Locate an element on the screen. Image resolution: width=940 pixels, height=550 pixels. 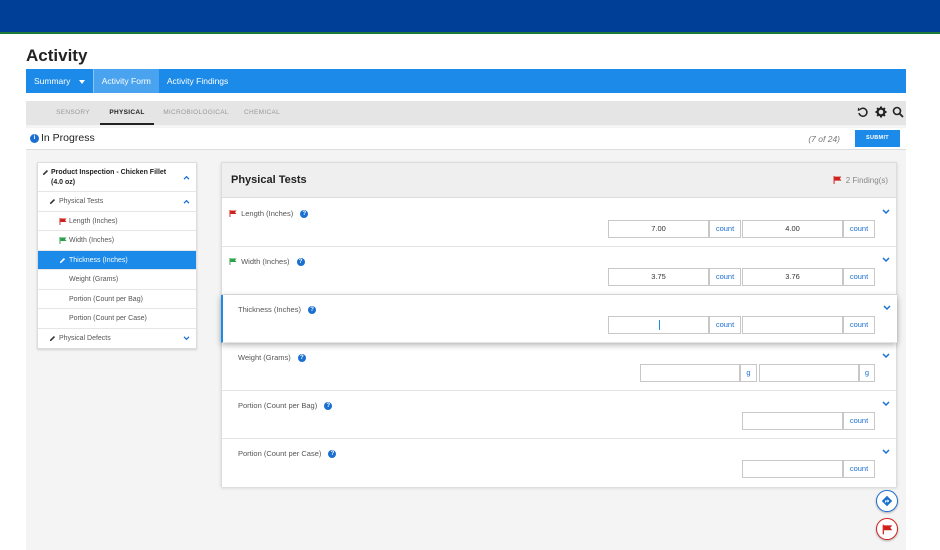
activity-nav: Summary Activity Form Activity Findings is located at coordinates (466, 81).